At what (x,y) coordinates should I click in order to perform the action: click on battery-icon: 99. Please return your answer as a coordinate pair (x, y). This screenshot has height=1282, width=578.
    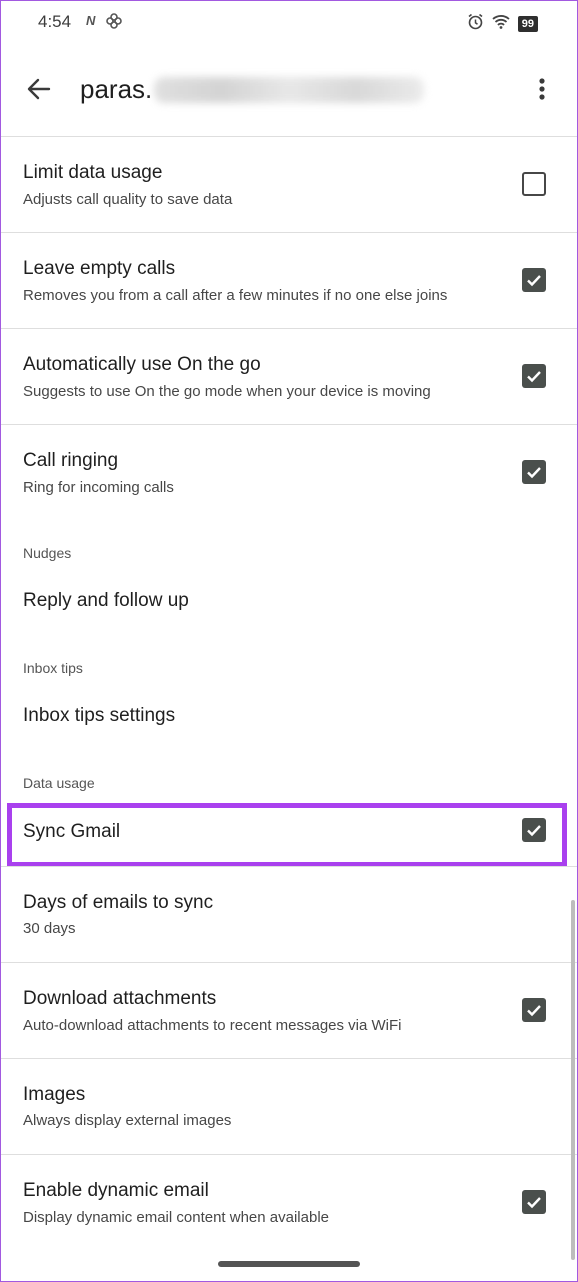
    Looking at the image, I should click on (527, 24).